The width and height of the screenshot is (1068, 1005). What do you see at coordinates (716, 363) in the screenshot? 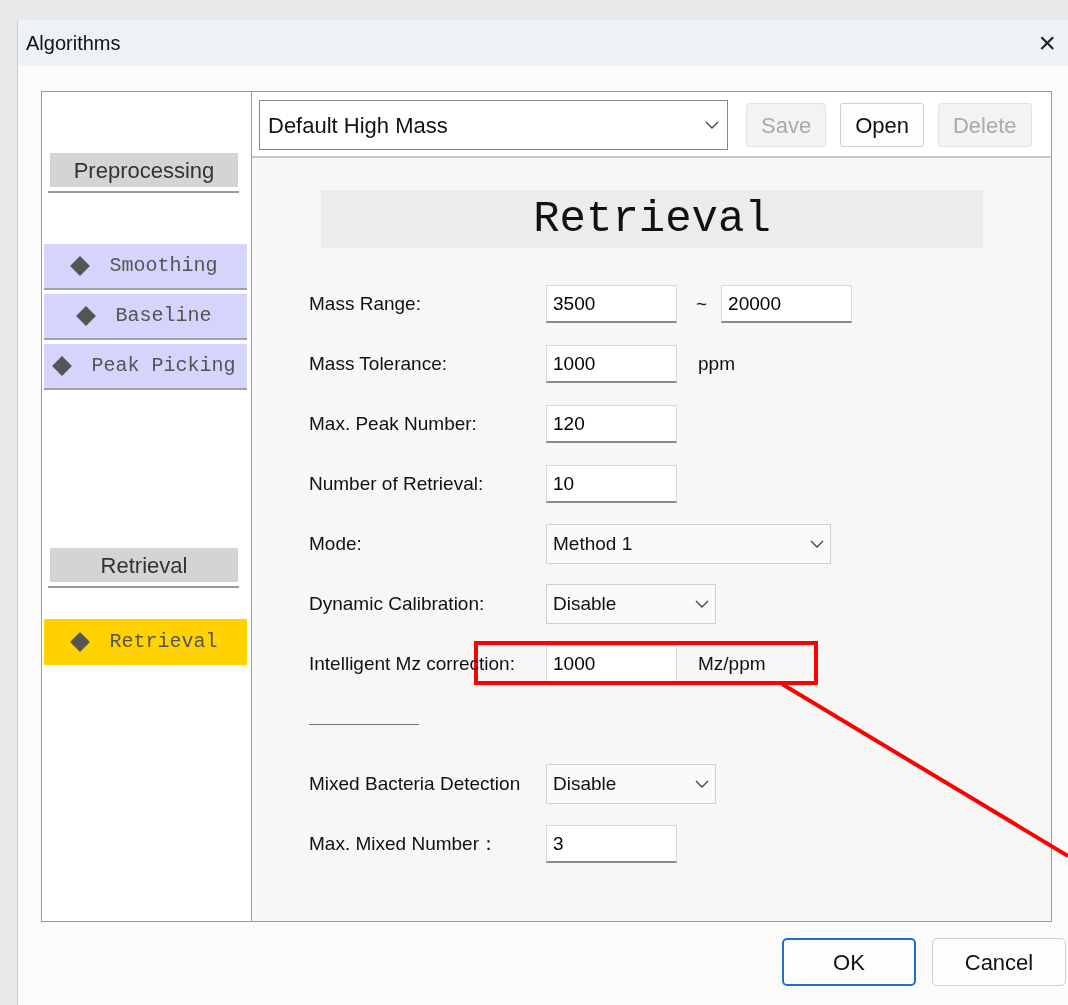
I see `unit-label: ppm` at bounding box center [716, 363].